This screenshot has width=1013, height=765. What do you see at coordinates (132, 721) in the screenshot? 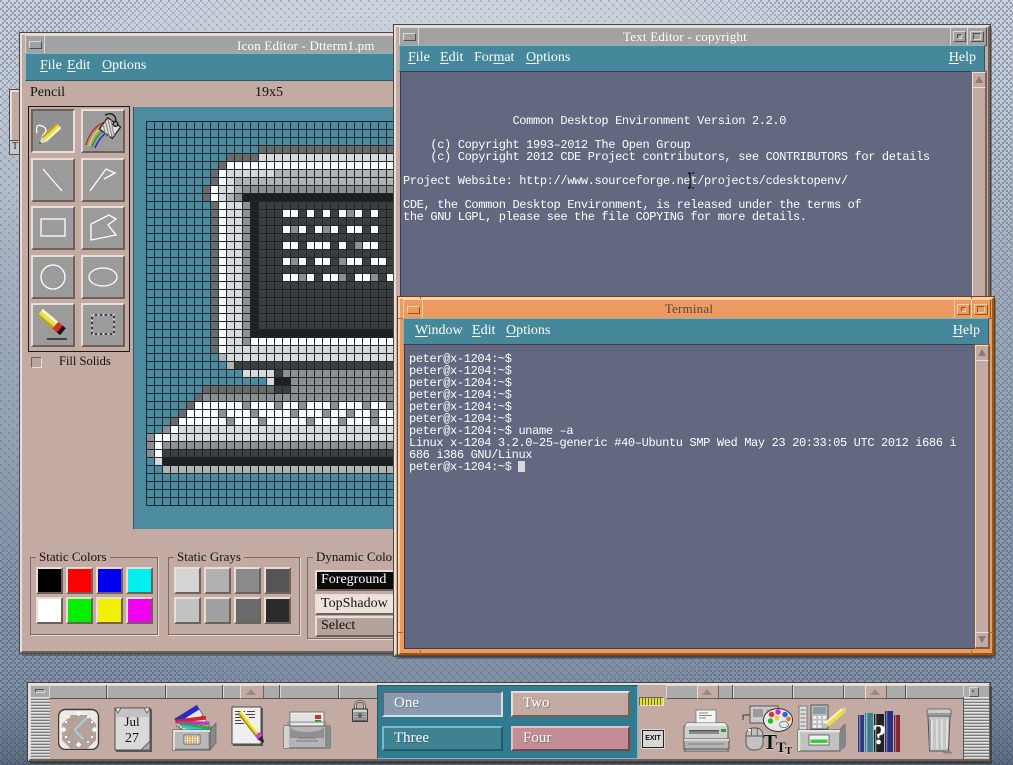
I see `svg-text: Jul` at bounding box center [132, 721].